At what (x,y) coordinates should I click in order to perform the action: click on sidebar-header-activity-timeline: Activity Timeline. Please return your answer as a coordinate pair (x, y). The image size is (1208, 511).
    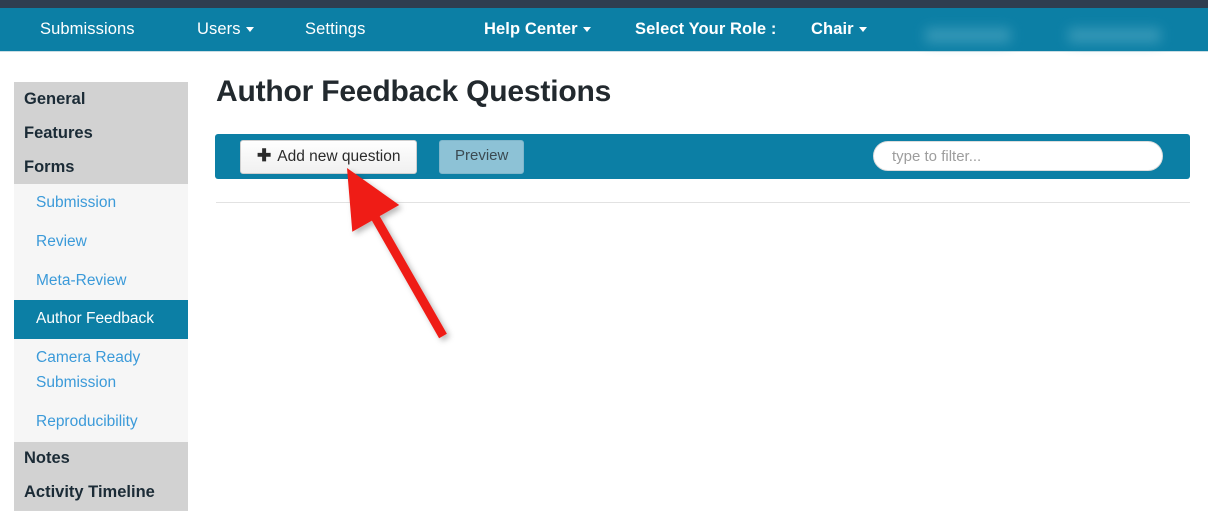
    Looking at the image, I should click on (101, 492).